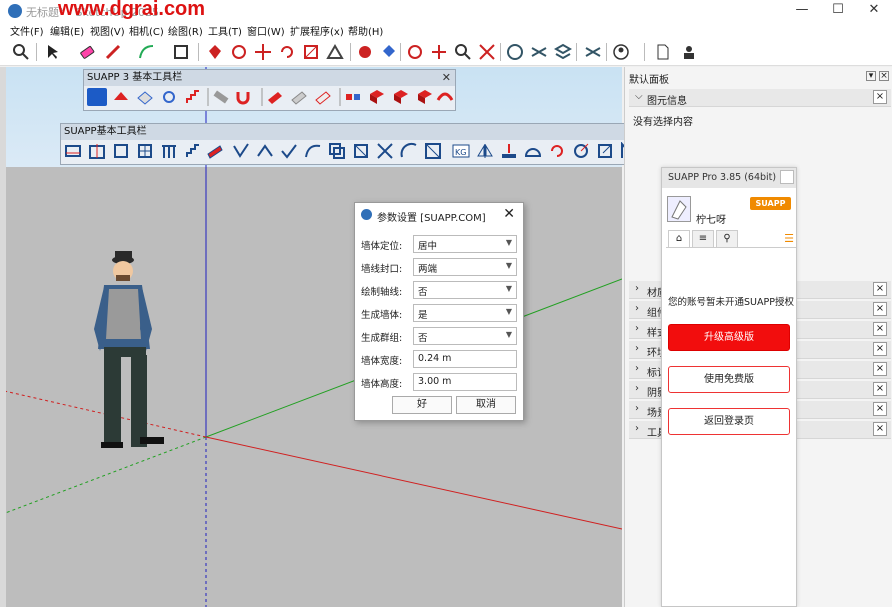  Describe the element at coordinates (689, 52) in the screenshot. I see `user-icon` at that location.